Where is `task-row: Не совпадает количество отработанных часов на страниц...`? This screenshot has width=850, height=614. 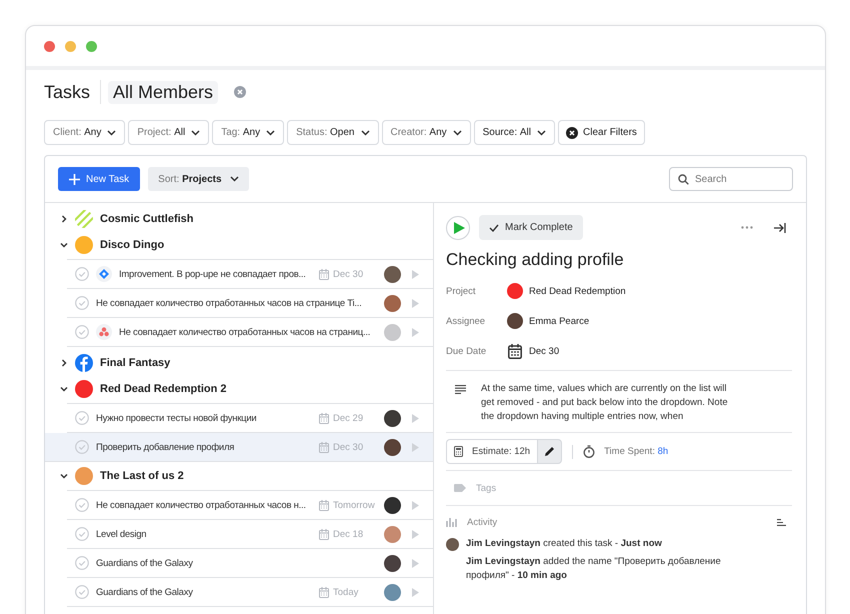
task-row: Не совпадает количество отработанных часов на страниц... is located at coordinates (250, 332).